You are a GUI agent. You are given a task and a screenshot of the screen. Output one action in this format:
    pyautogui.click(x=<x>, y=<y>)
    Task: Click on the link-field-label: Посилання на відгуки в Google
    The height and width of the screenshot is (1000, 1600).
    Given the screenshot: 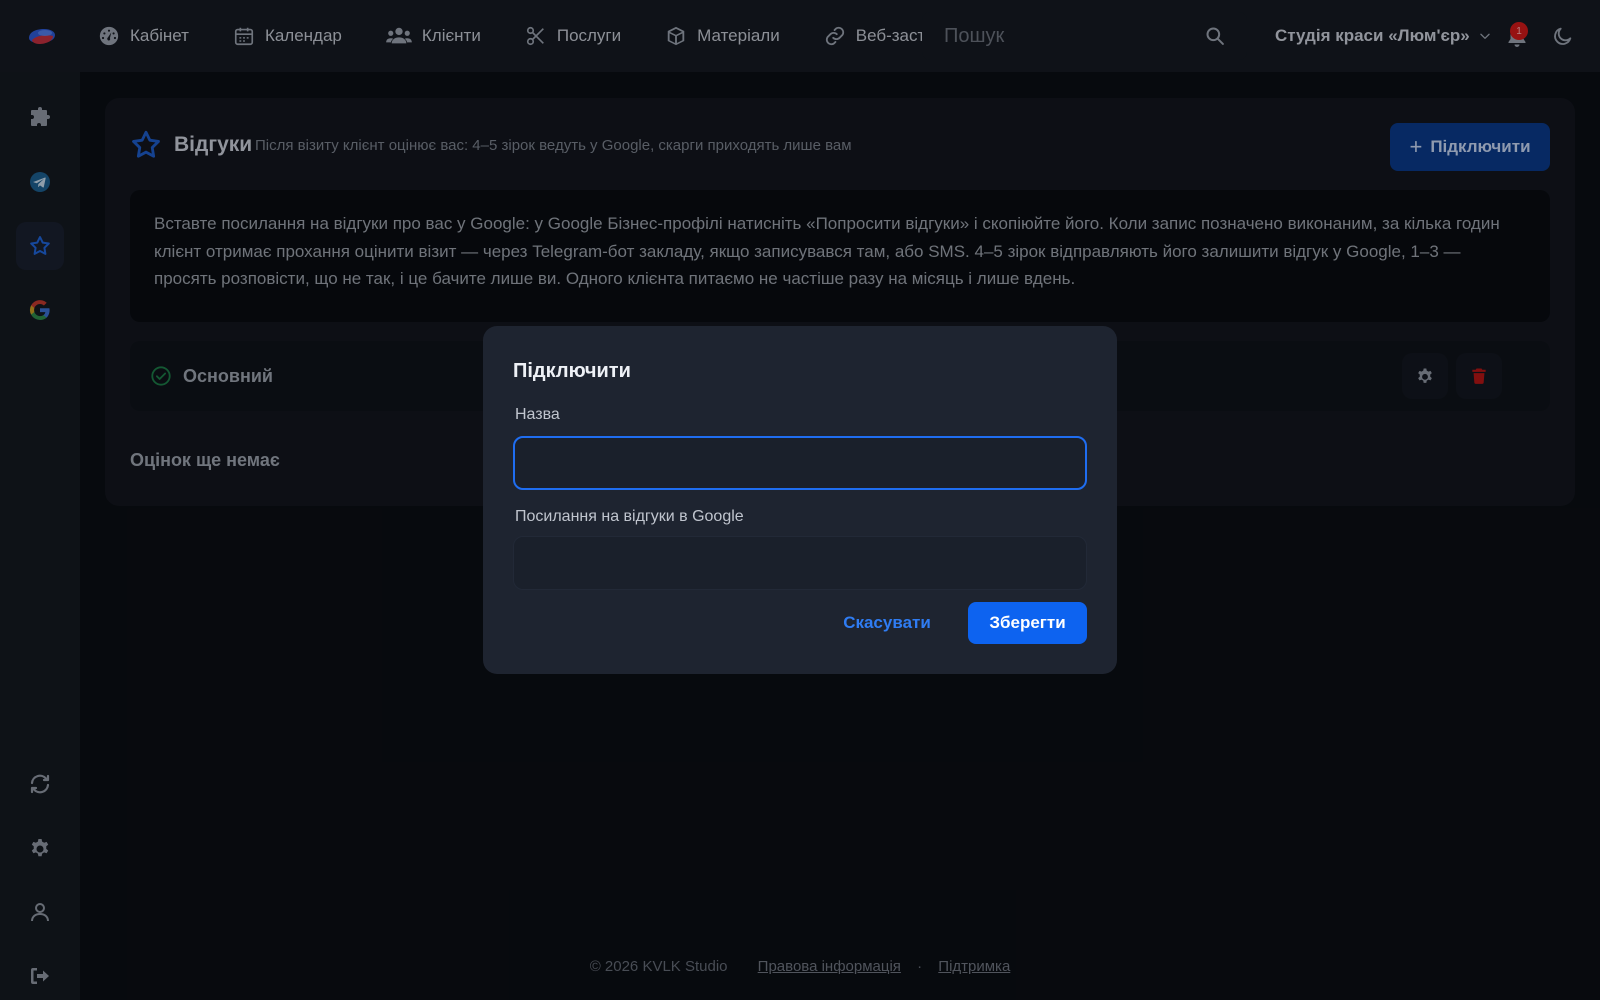 What is the action you would take?
    pyautogui.click(x=629, y=516)
    